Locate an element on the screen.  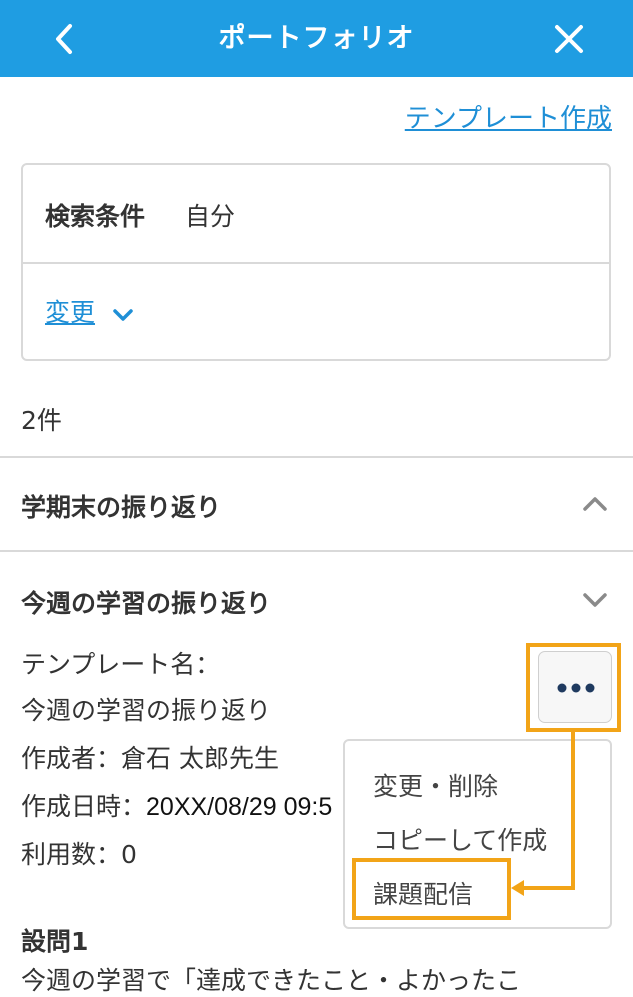
search-conditions-row: 検索条件 自分 is located at coordinates (316, 214).